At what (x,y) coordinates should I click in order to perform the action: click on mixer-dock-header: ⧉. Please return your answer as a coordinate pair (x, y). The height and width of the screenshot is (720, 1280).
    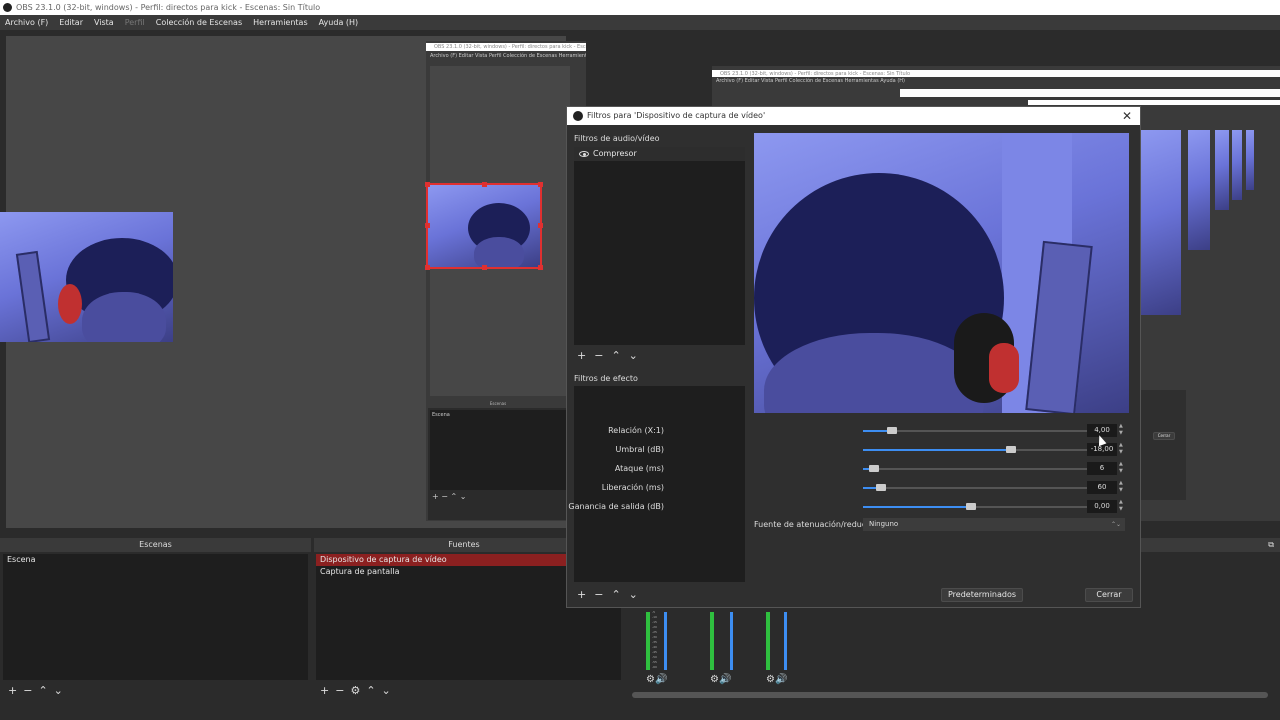
    Looking at the image, I should click on (1209, 545).